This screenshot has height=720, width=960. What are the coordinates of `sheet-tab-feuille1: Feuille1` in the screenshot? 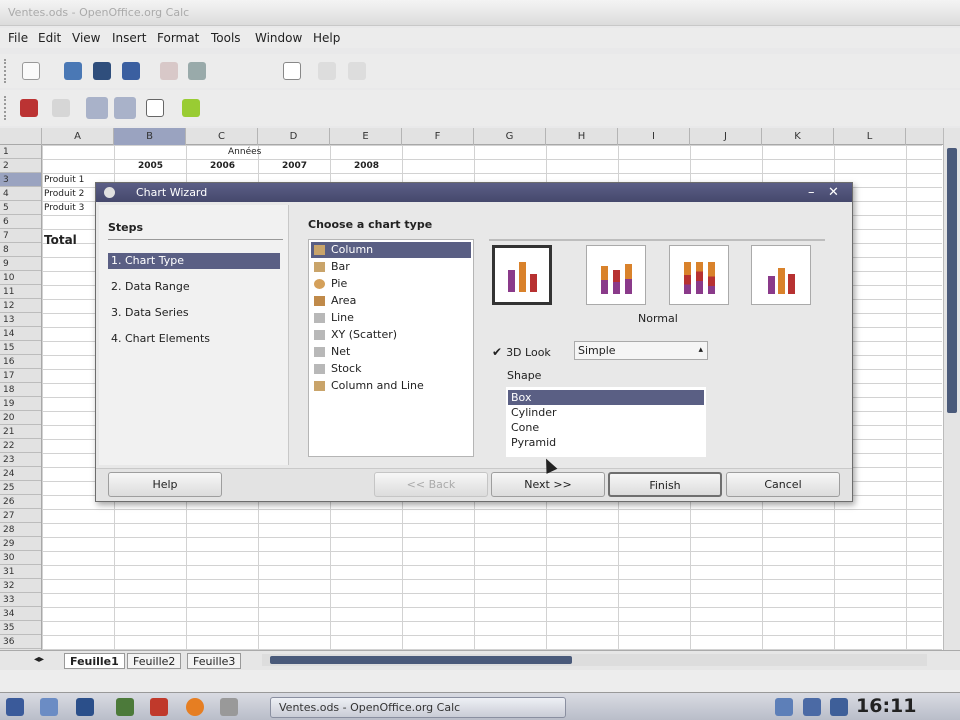 It's located at (94, 661).